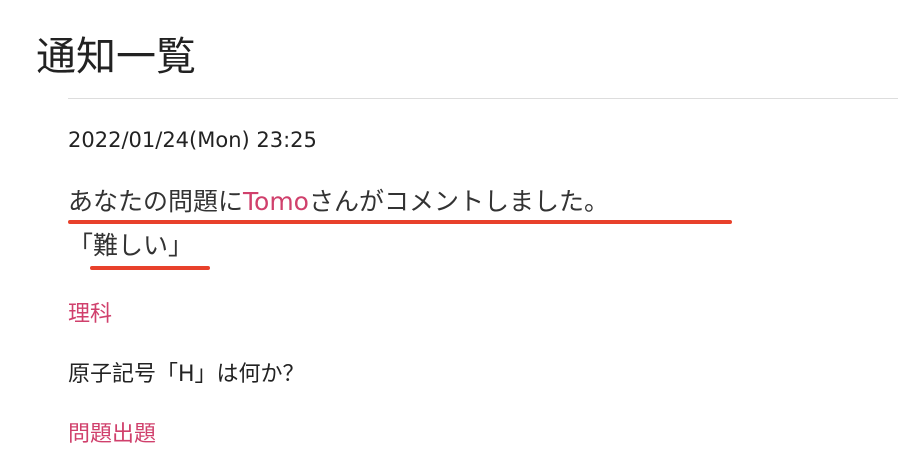 The width and height of the screenshot is (898, 466). Describe the element at coordinates (116, 57) in the screenshot. I see `page-title: 通知一覧` at that location.